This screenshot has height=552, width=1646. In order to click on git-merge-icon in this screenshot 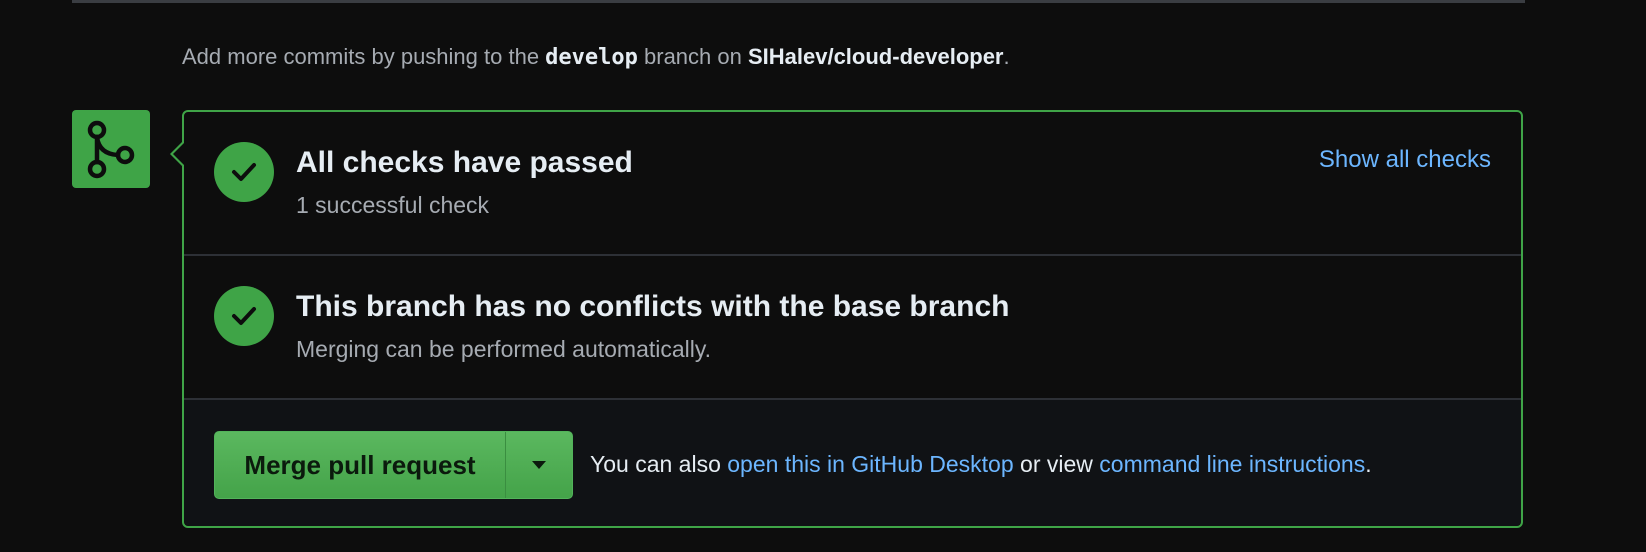, I will do `click(111, 149)`.